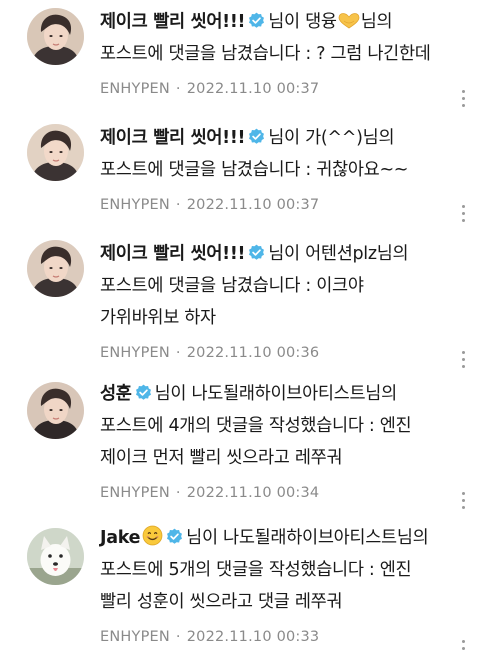  Describe the element at coordinates (152, 535) in the screenshot. I see `smile-emoji-icon` at that location.